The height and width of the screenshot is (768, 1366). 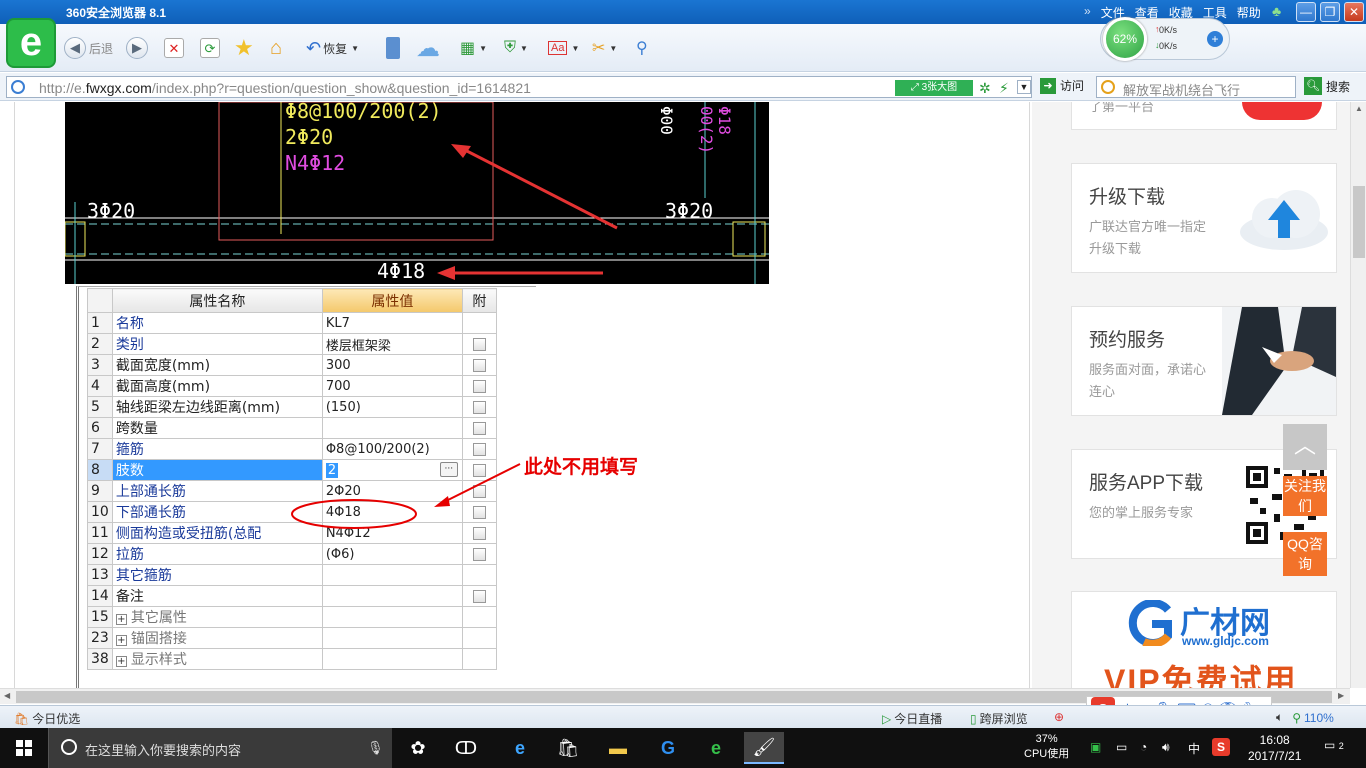 I want to click on mic-icon: 🎙︎, so click(x=375, y=748).